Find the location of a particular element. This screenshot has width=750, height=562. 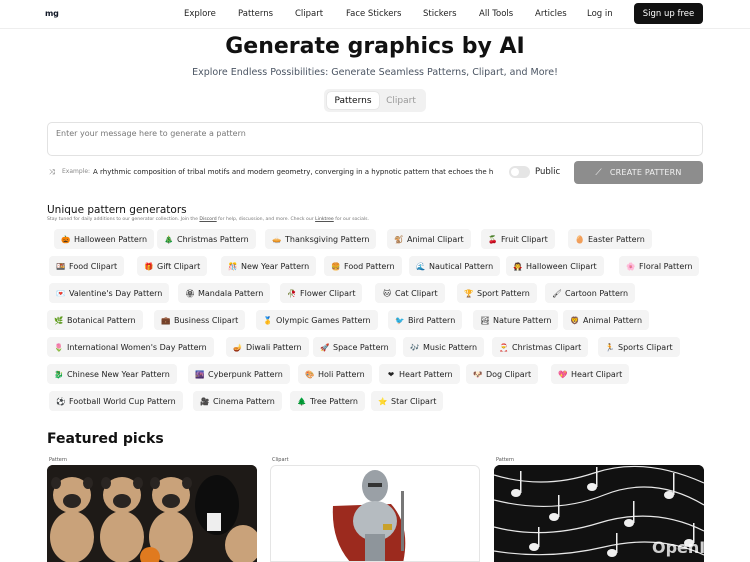

linktree-link: Linktree is located at coordinates (324, 219).